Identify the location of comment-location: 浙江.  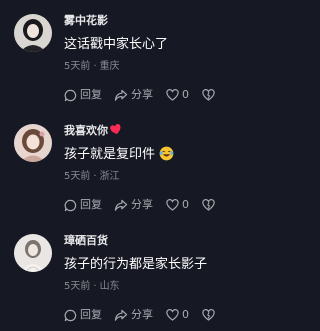
(109, 176).